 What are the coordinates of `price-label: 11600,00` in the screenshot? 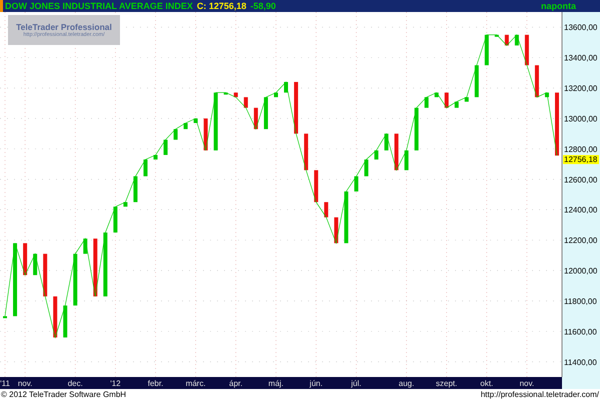 It's located at (580, 331).